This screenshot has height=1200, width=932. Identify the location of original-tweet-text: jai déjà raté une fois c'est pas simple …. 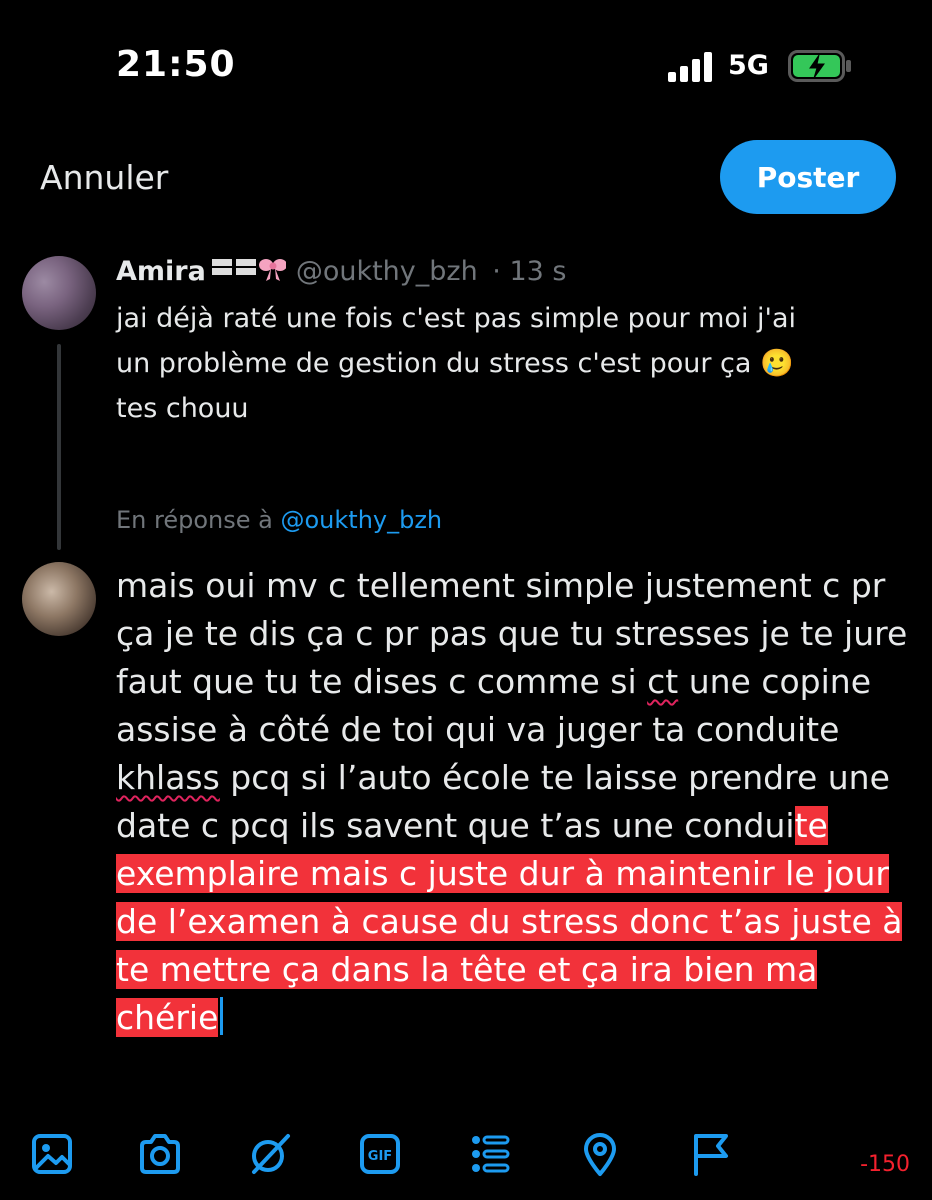
(501, 363).